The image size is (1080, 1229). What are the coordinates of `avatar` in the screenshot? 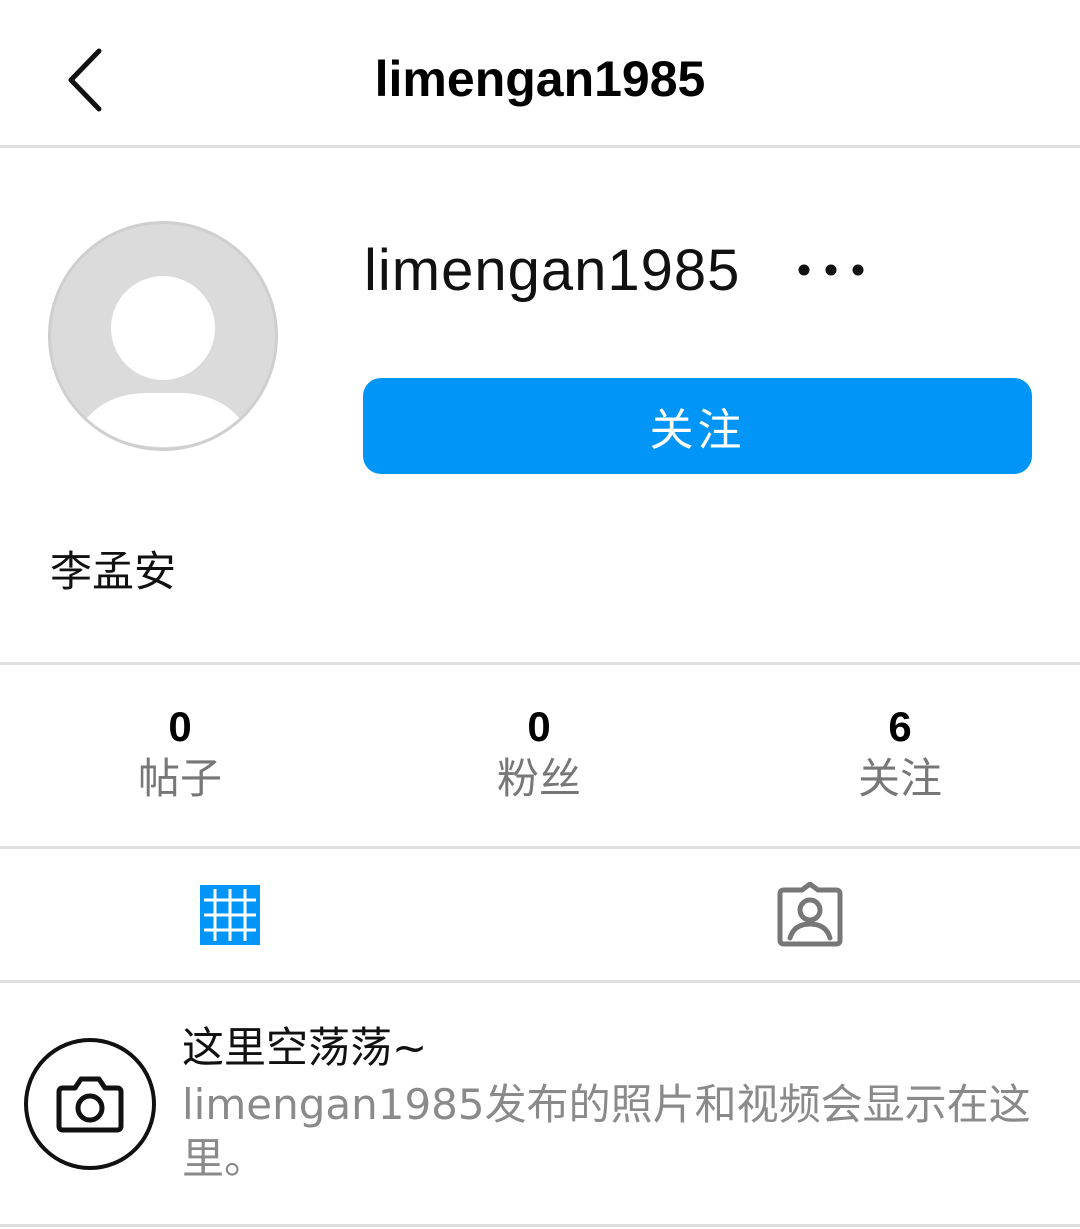 It's located at (163, 336).